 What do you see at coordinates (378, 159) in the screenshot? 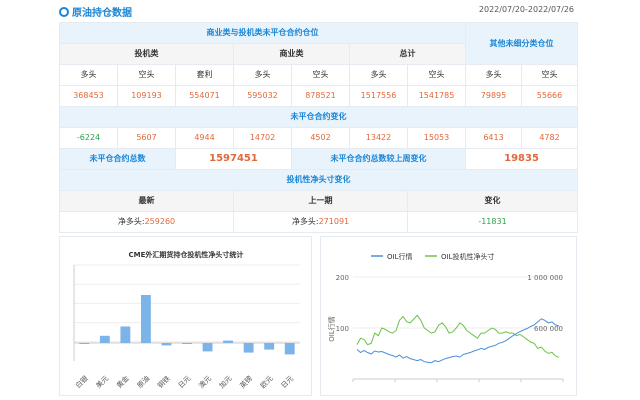
I see `weekly-change-label: 未平仓合约总数较上周变化` at bounding box center [378, 159].